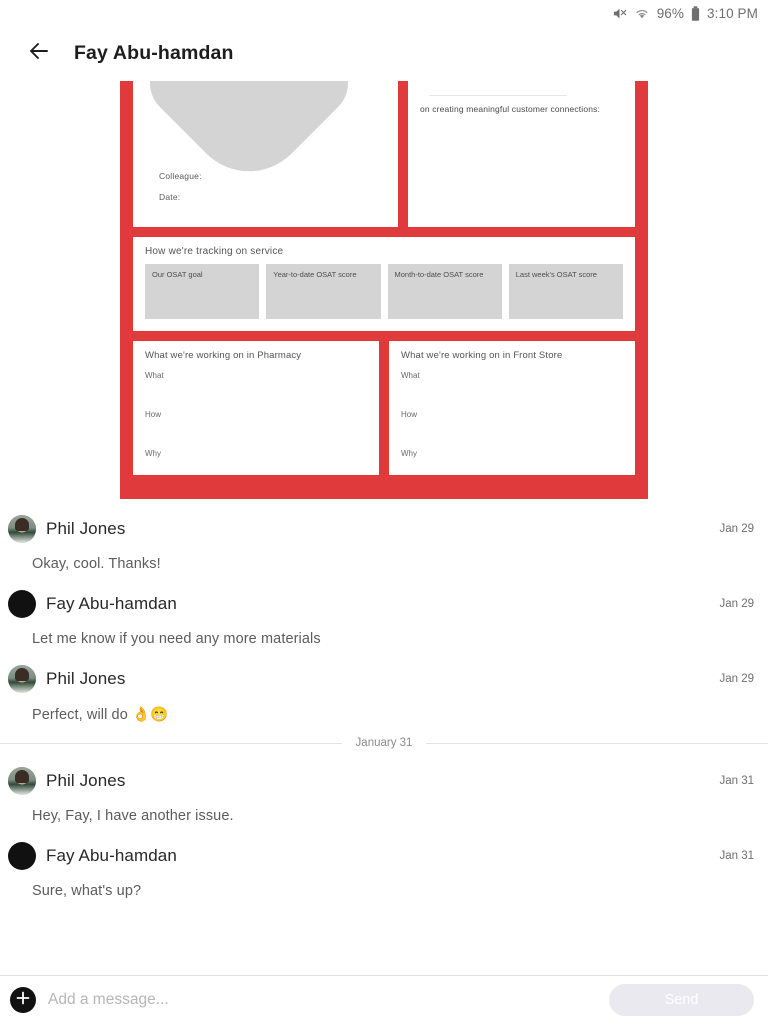  What do you see at coordinates (681, 1000) in the screenshot?
I see `send-button: Send` at bounding box center [681, 1000].